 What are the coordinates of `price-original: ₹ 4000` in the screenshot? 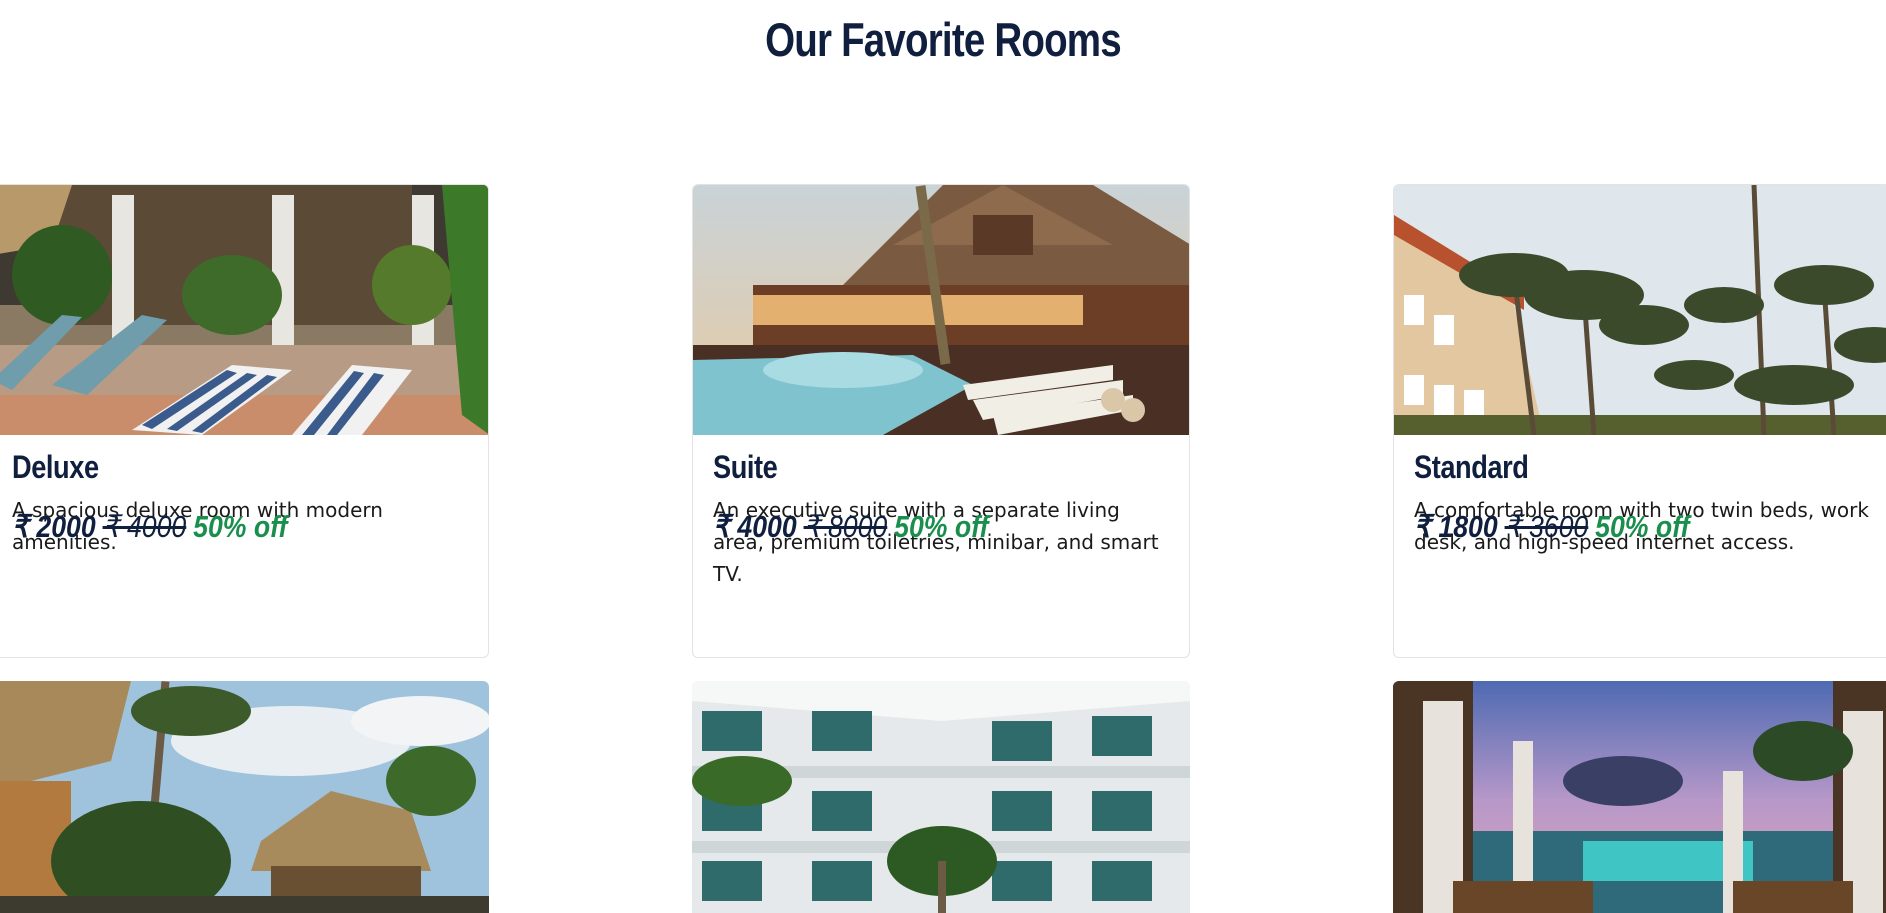 It's located at (144, 526).